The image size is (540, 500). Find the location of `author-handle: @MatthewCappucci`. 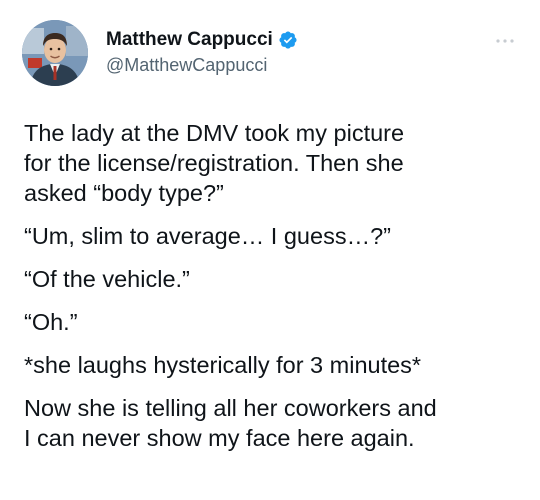

author-handle: @MatthewCappucci is located at coordinates (202, 65).